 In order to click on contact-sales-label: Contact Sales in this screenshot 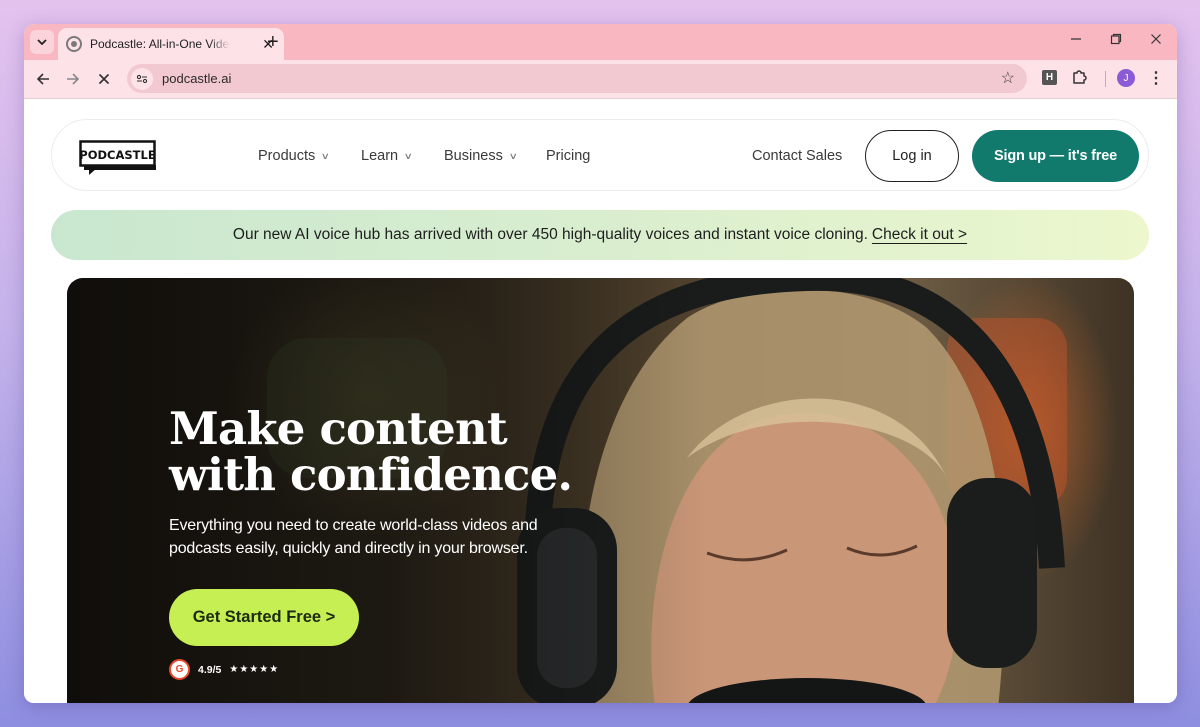, I will do `click(797, 156)`.